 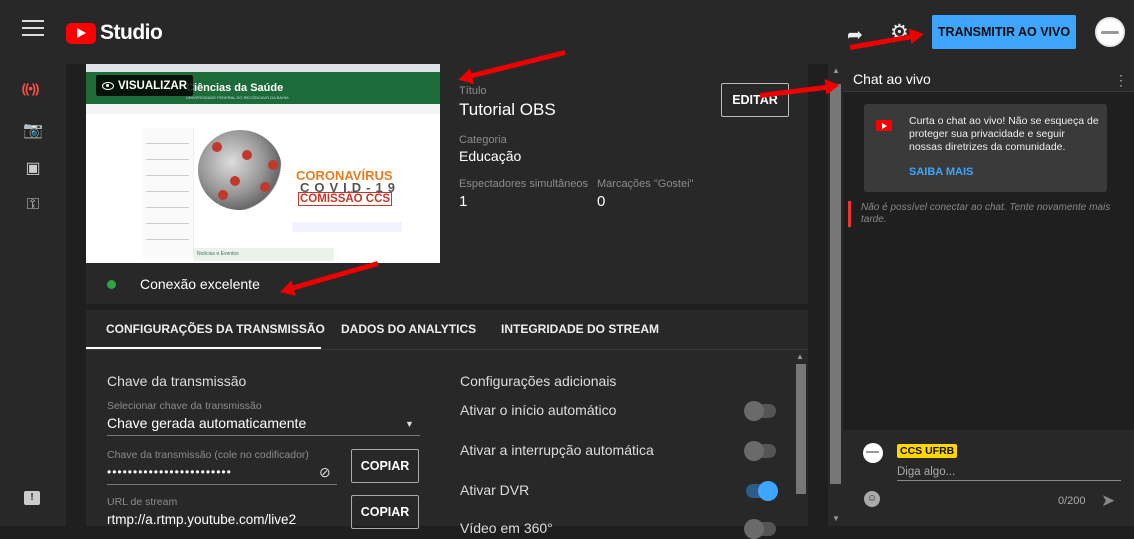 What do you see at coordinates (1108, 501) in the screenshot?
I see `send-icon: ➤` at bounding box center [1108, 501].